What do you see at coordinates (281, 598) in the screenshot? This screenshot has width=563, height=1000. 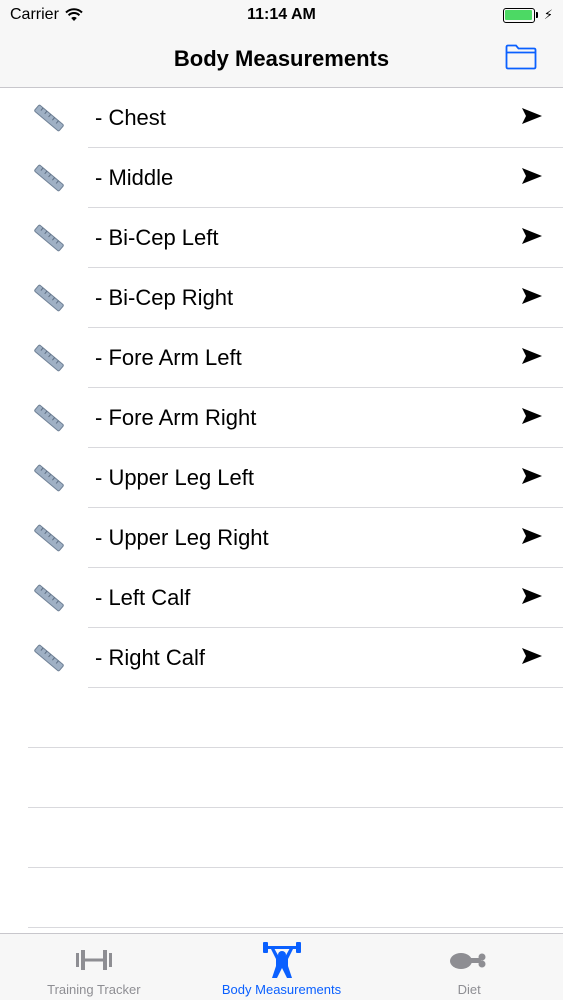 I see `measurement-row-left-calf: - Left Calf` at bounding box center [281, 598].